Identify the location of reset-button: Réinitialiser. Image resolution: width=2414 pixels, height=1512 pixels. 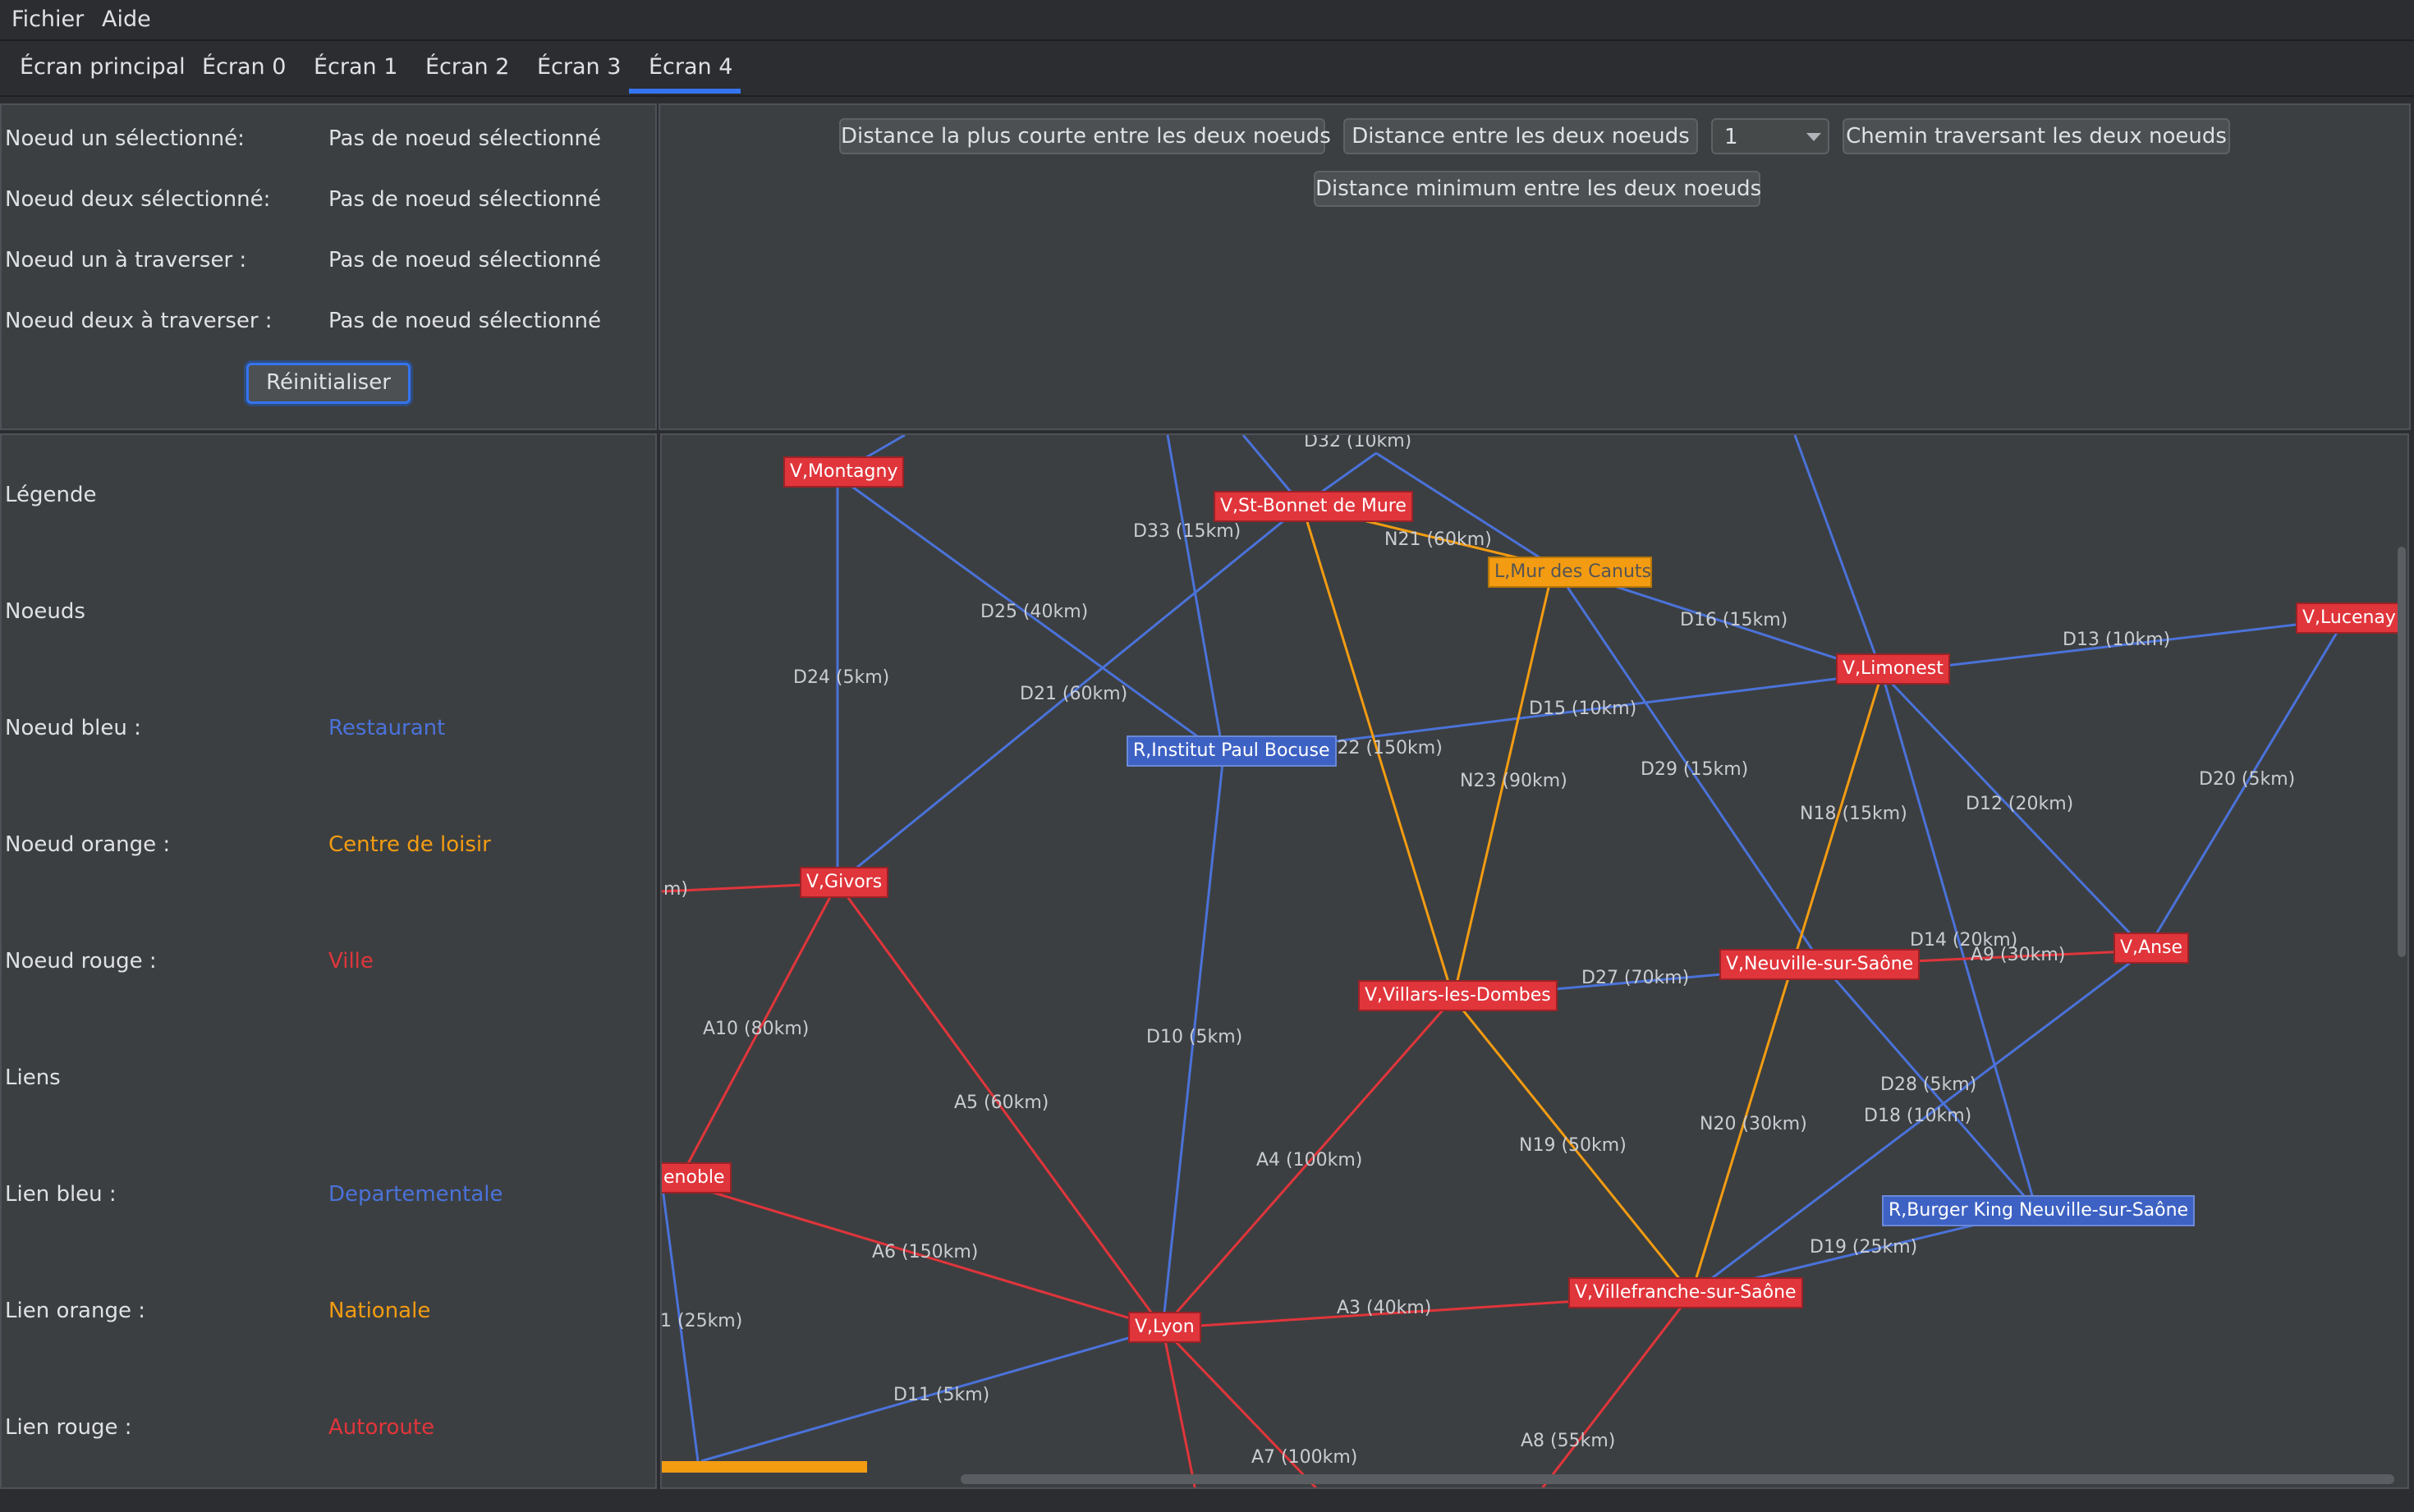
(328, 383).